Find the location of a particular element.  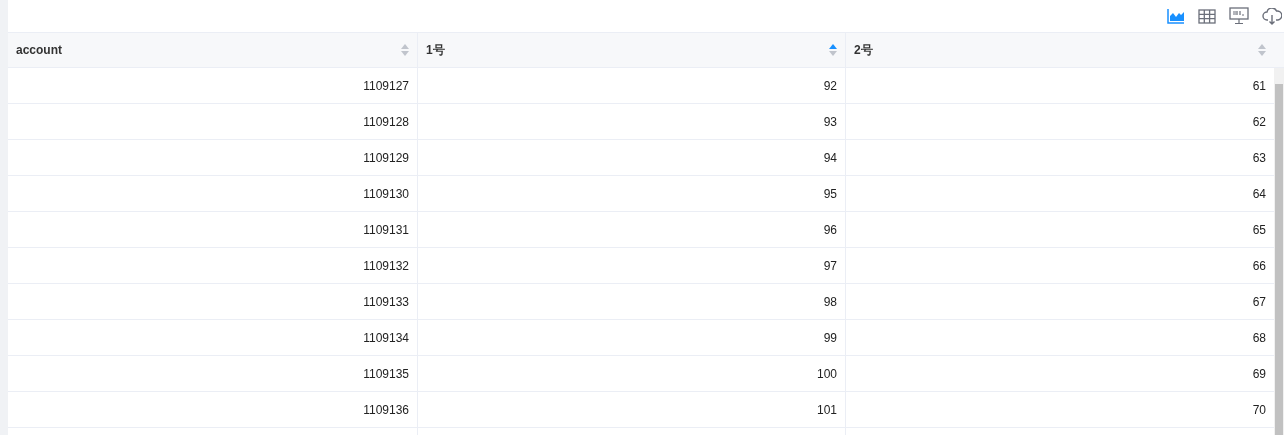

table-cell-text: 96 is located at coordinates (830, 230).